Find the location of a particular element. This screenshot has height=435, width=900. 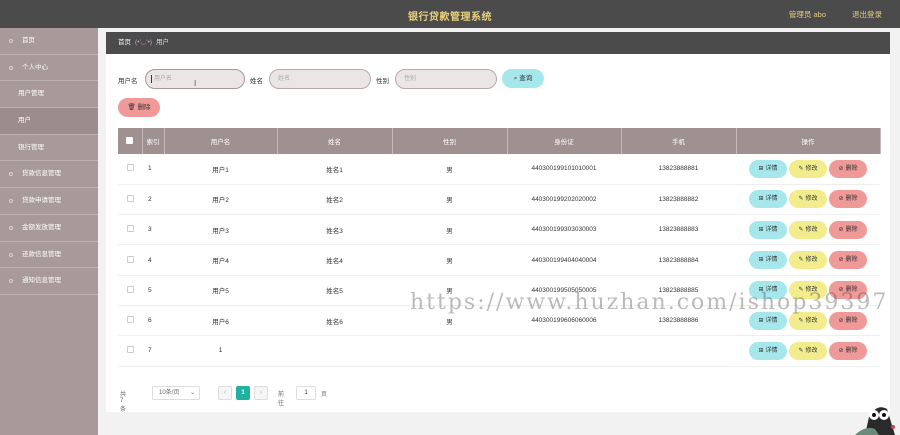

search-button: ⌕ 查询 is located at coordinates (523, 78).